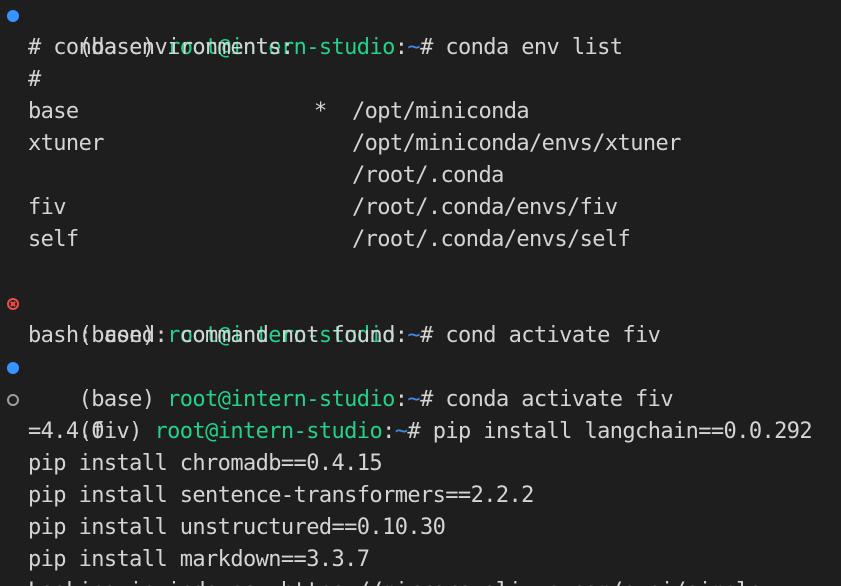  What do you see at coordinates (237, 527) in the screenshot?
I see `pip-command-line: pip install unstructured==0.10.30` at bounding box center [237, 527].